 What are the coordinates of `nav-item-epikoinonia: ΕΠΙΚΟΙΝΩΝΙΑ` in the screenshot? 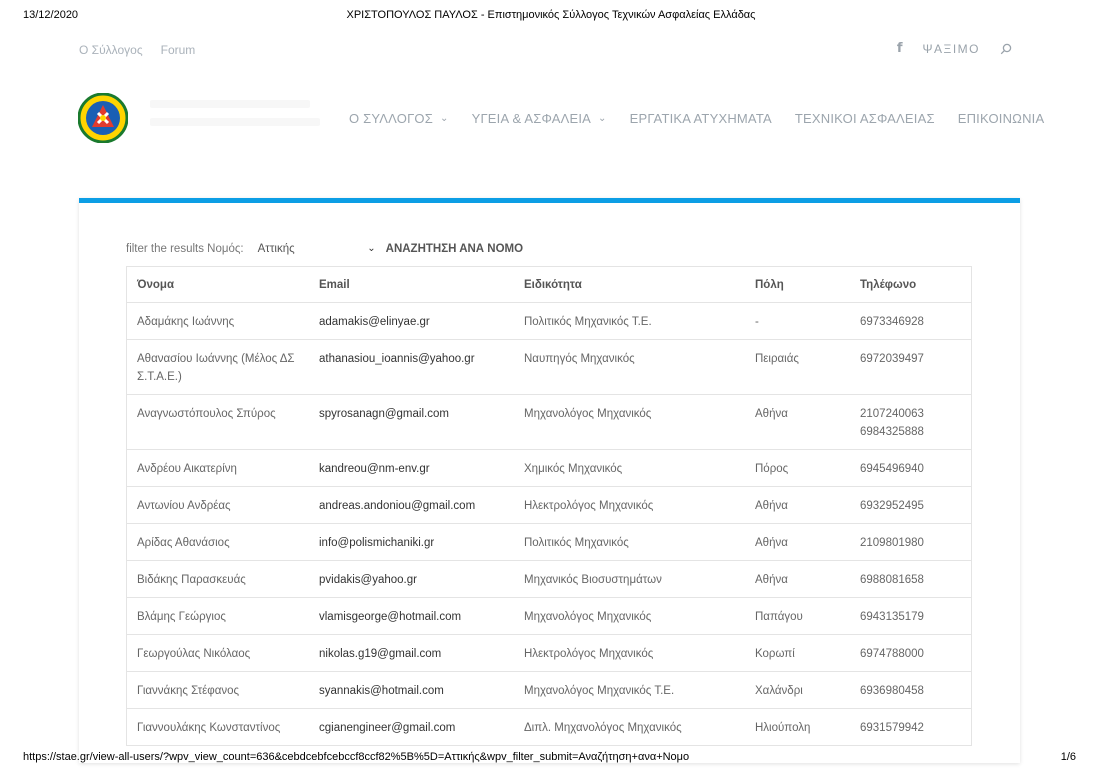 It's located at (1001, 118).